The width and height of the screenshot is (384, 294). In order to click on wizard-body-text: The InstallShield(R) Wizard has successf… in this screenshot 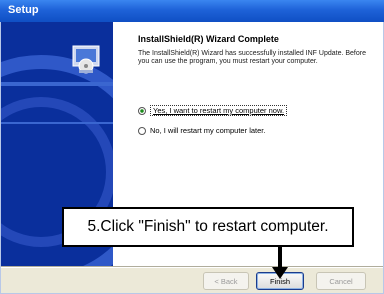, I will do `click(252, 57)`.